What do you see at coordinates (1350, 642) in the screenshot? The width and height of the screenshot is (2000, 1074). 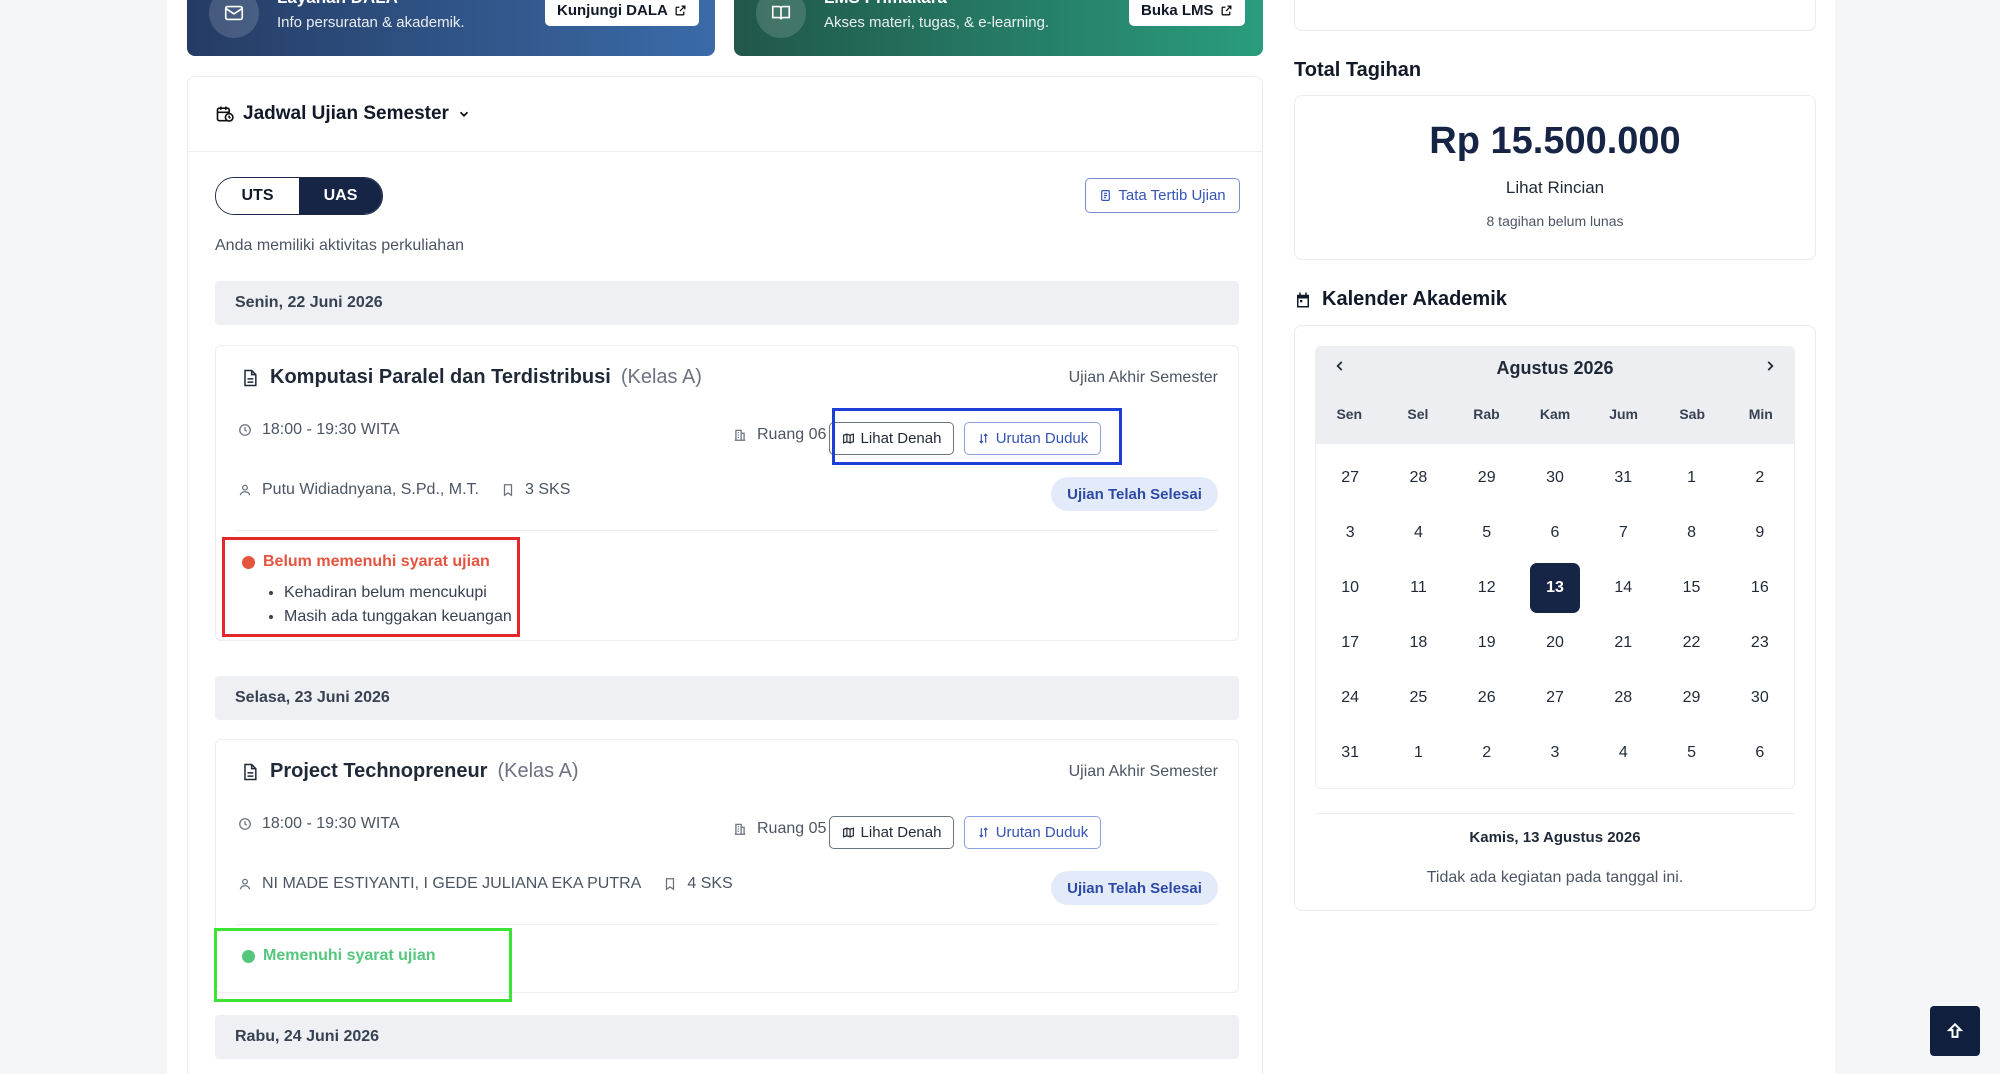 I see `calendar-day: 17` at bounding box center [1350, 642].